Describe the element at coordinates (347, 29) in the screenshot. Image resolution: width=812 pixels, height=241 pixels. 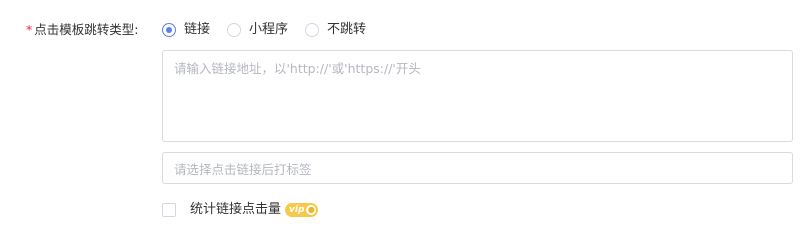
I see `radio-no-jump-label: 不跳转` at that location.